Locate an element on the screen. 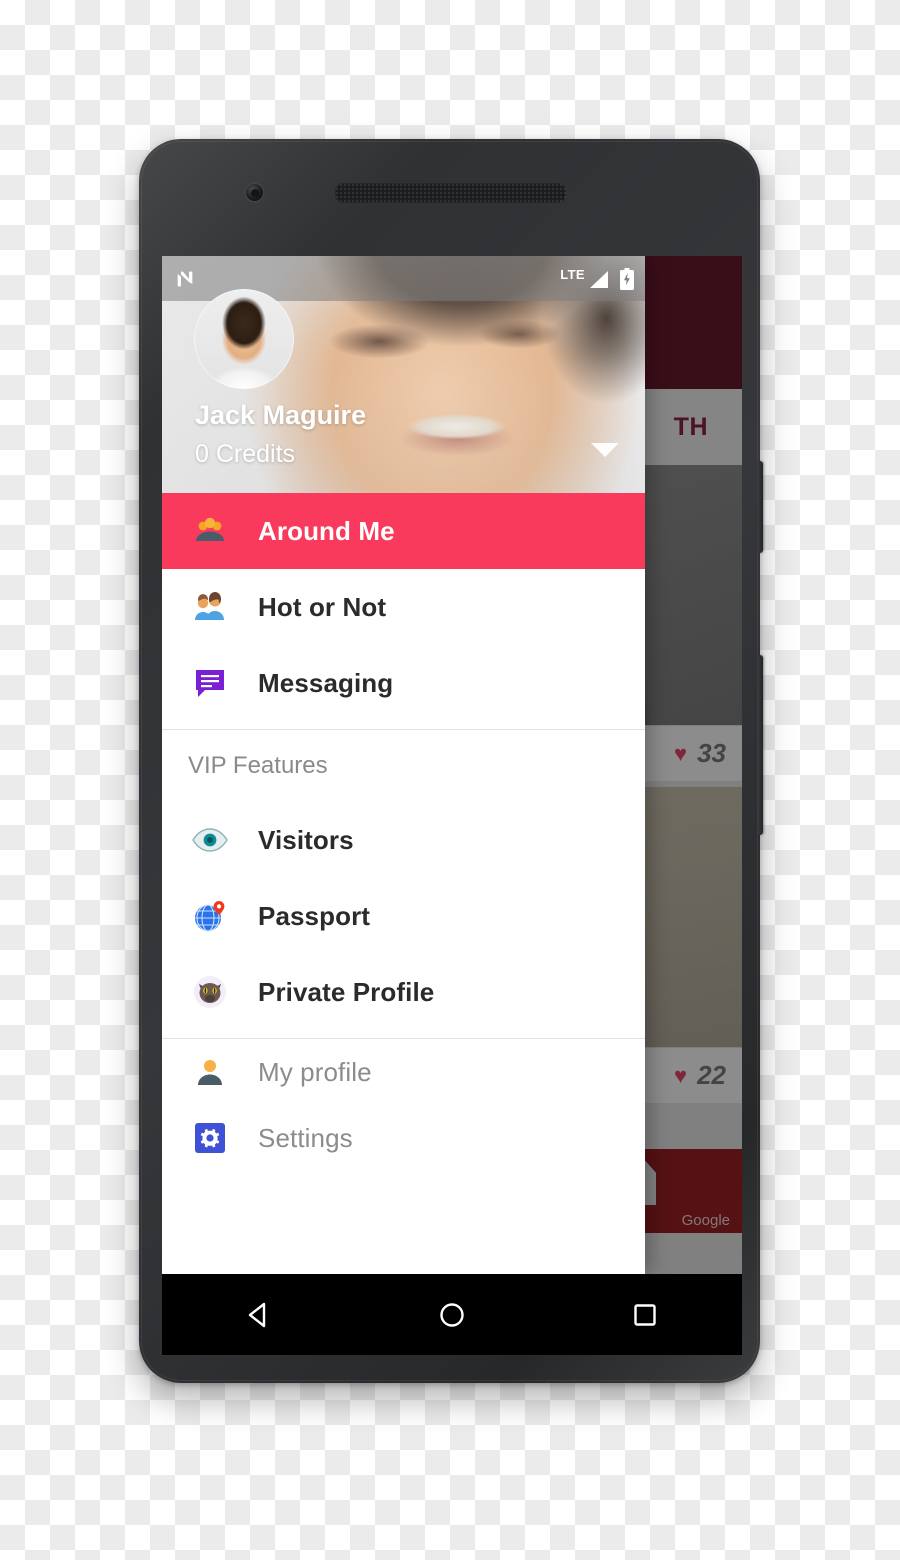  sidebar-item-visitors: Visitors is located at coordinates (403, 840).